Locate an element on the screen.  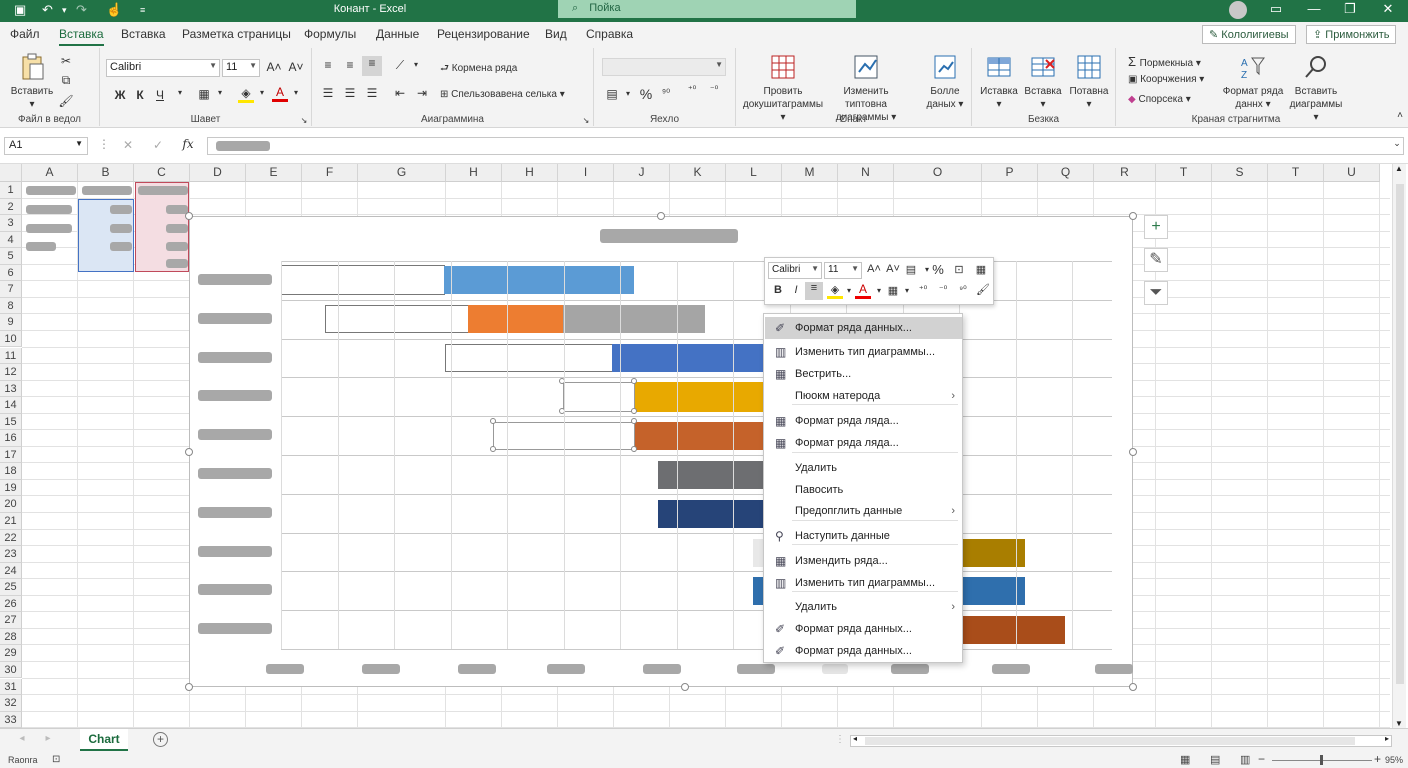
zoom-level: 95% is located at coordinates (1394, 760).